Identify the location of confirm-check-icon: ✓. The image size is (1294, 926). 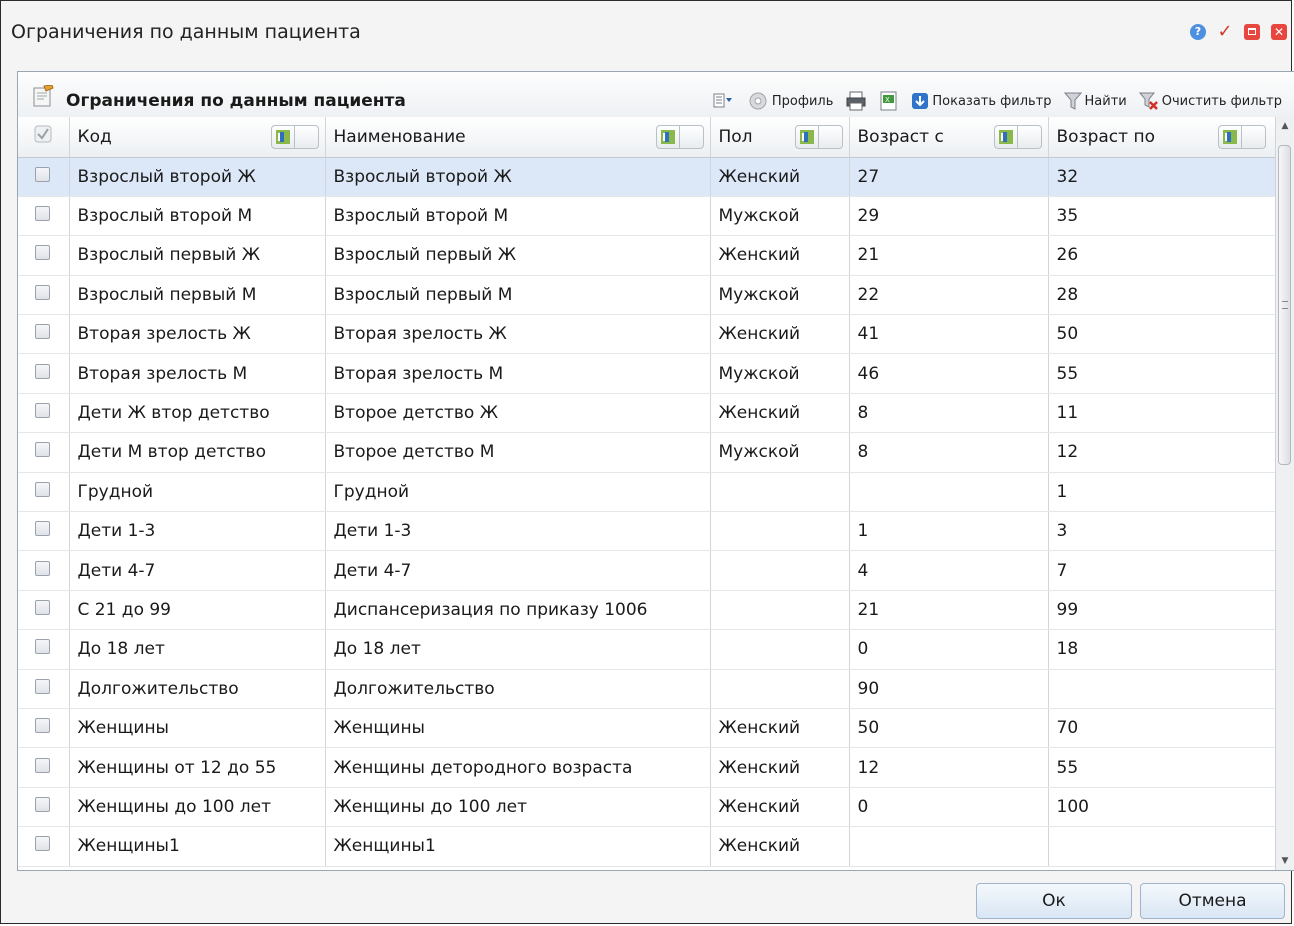
(1225, 32).